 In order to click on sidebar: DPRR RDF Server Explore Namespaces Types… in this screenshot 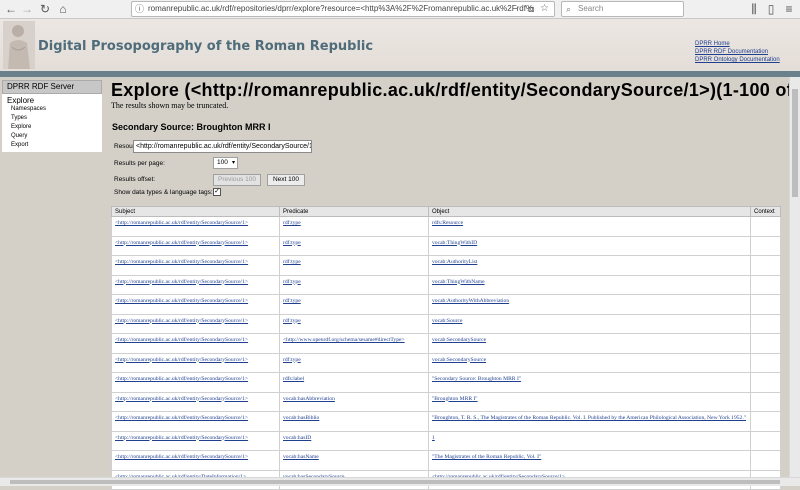, I will do `click(52, 283)`.